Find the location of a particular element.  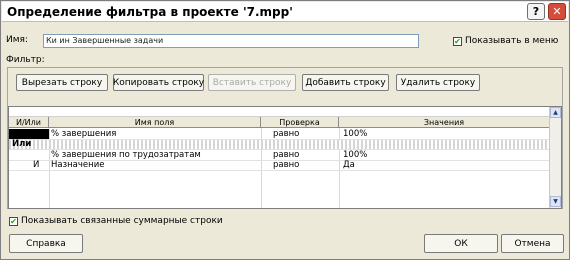

delete-row-button: Удалить строку is located at coordinates (438, 82).